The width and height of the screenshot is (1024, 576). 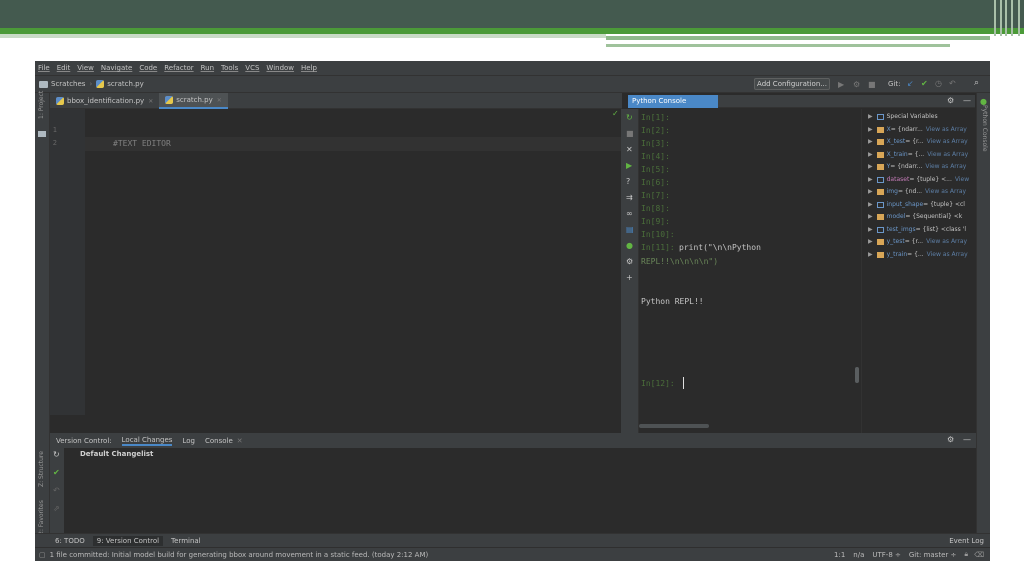 I want to click on variable-row: ▶ model = {Sequential} <k, so click(x=915, y=216).